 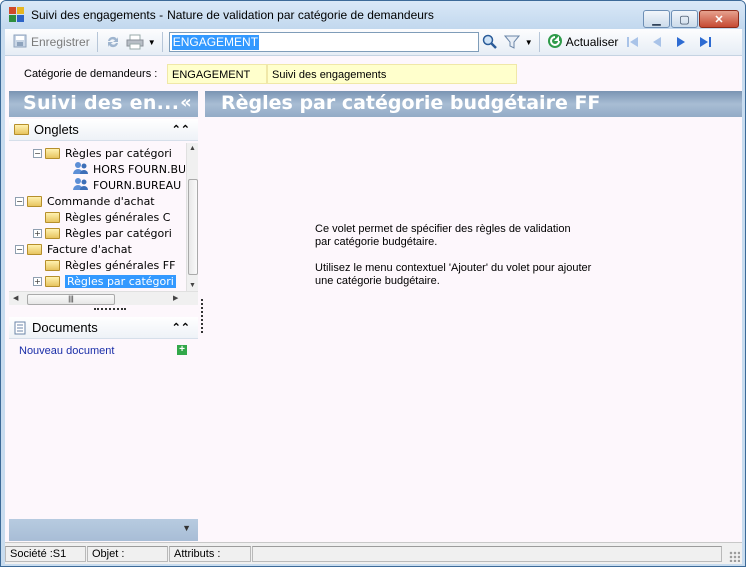 What do you see at coordinates (487, 553) in the screenshot?
I see `status-empty` at bounding box center [487, 553].